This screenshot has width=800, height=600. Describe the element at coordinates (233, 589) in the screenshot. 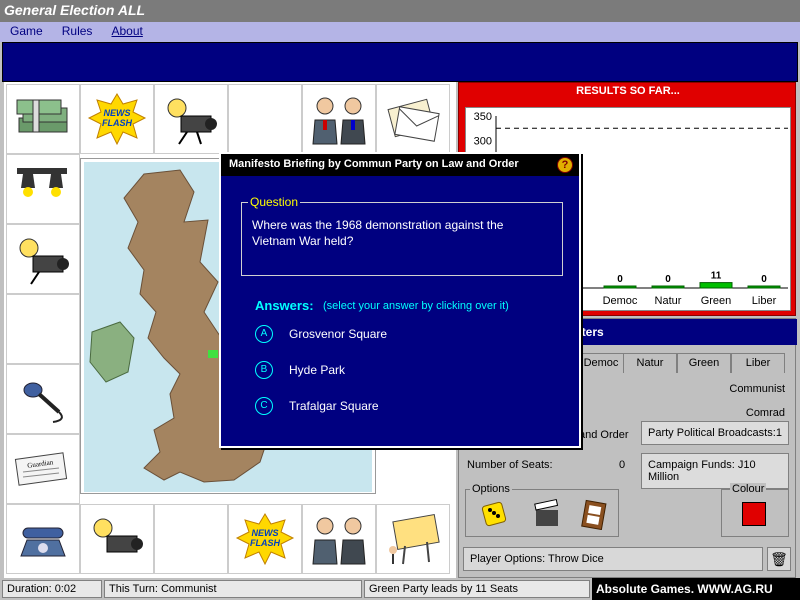

I see `status-turn: This Turn: Communist` at that location.